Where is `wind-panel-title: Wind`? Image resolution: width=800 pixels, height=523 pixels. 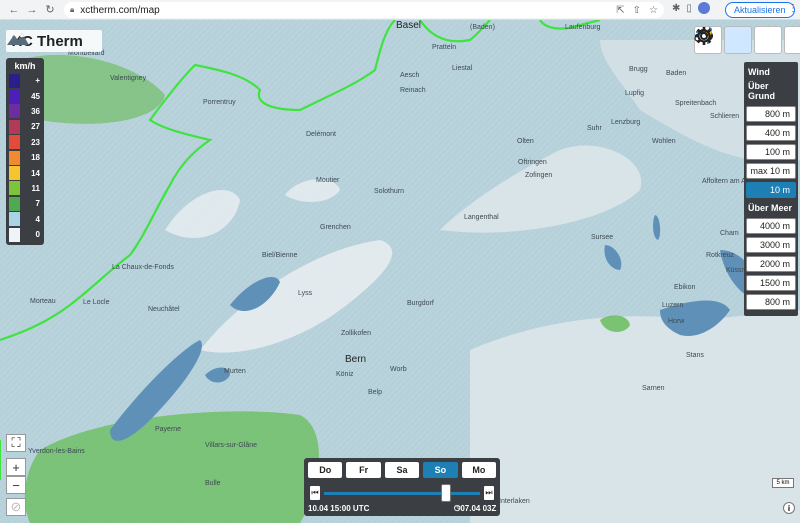 wind-panel-title: Wind is located at coordinates (759, 72).